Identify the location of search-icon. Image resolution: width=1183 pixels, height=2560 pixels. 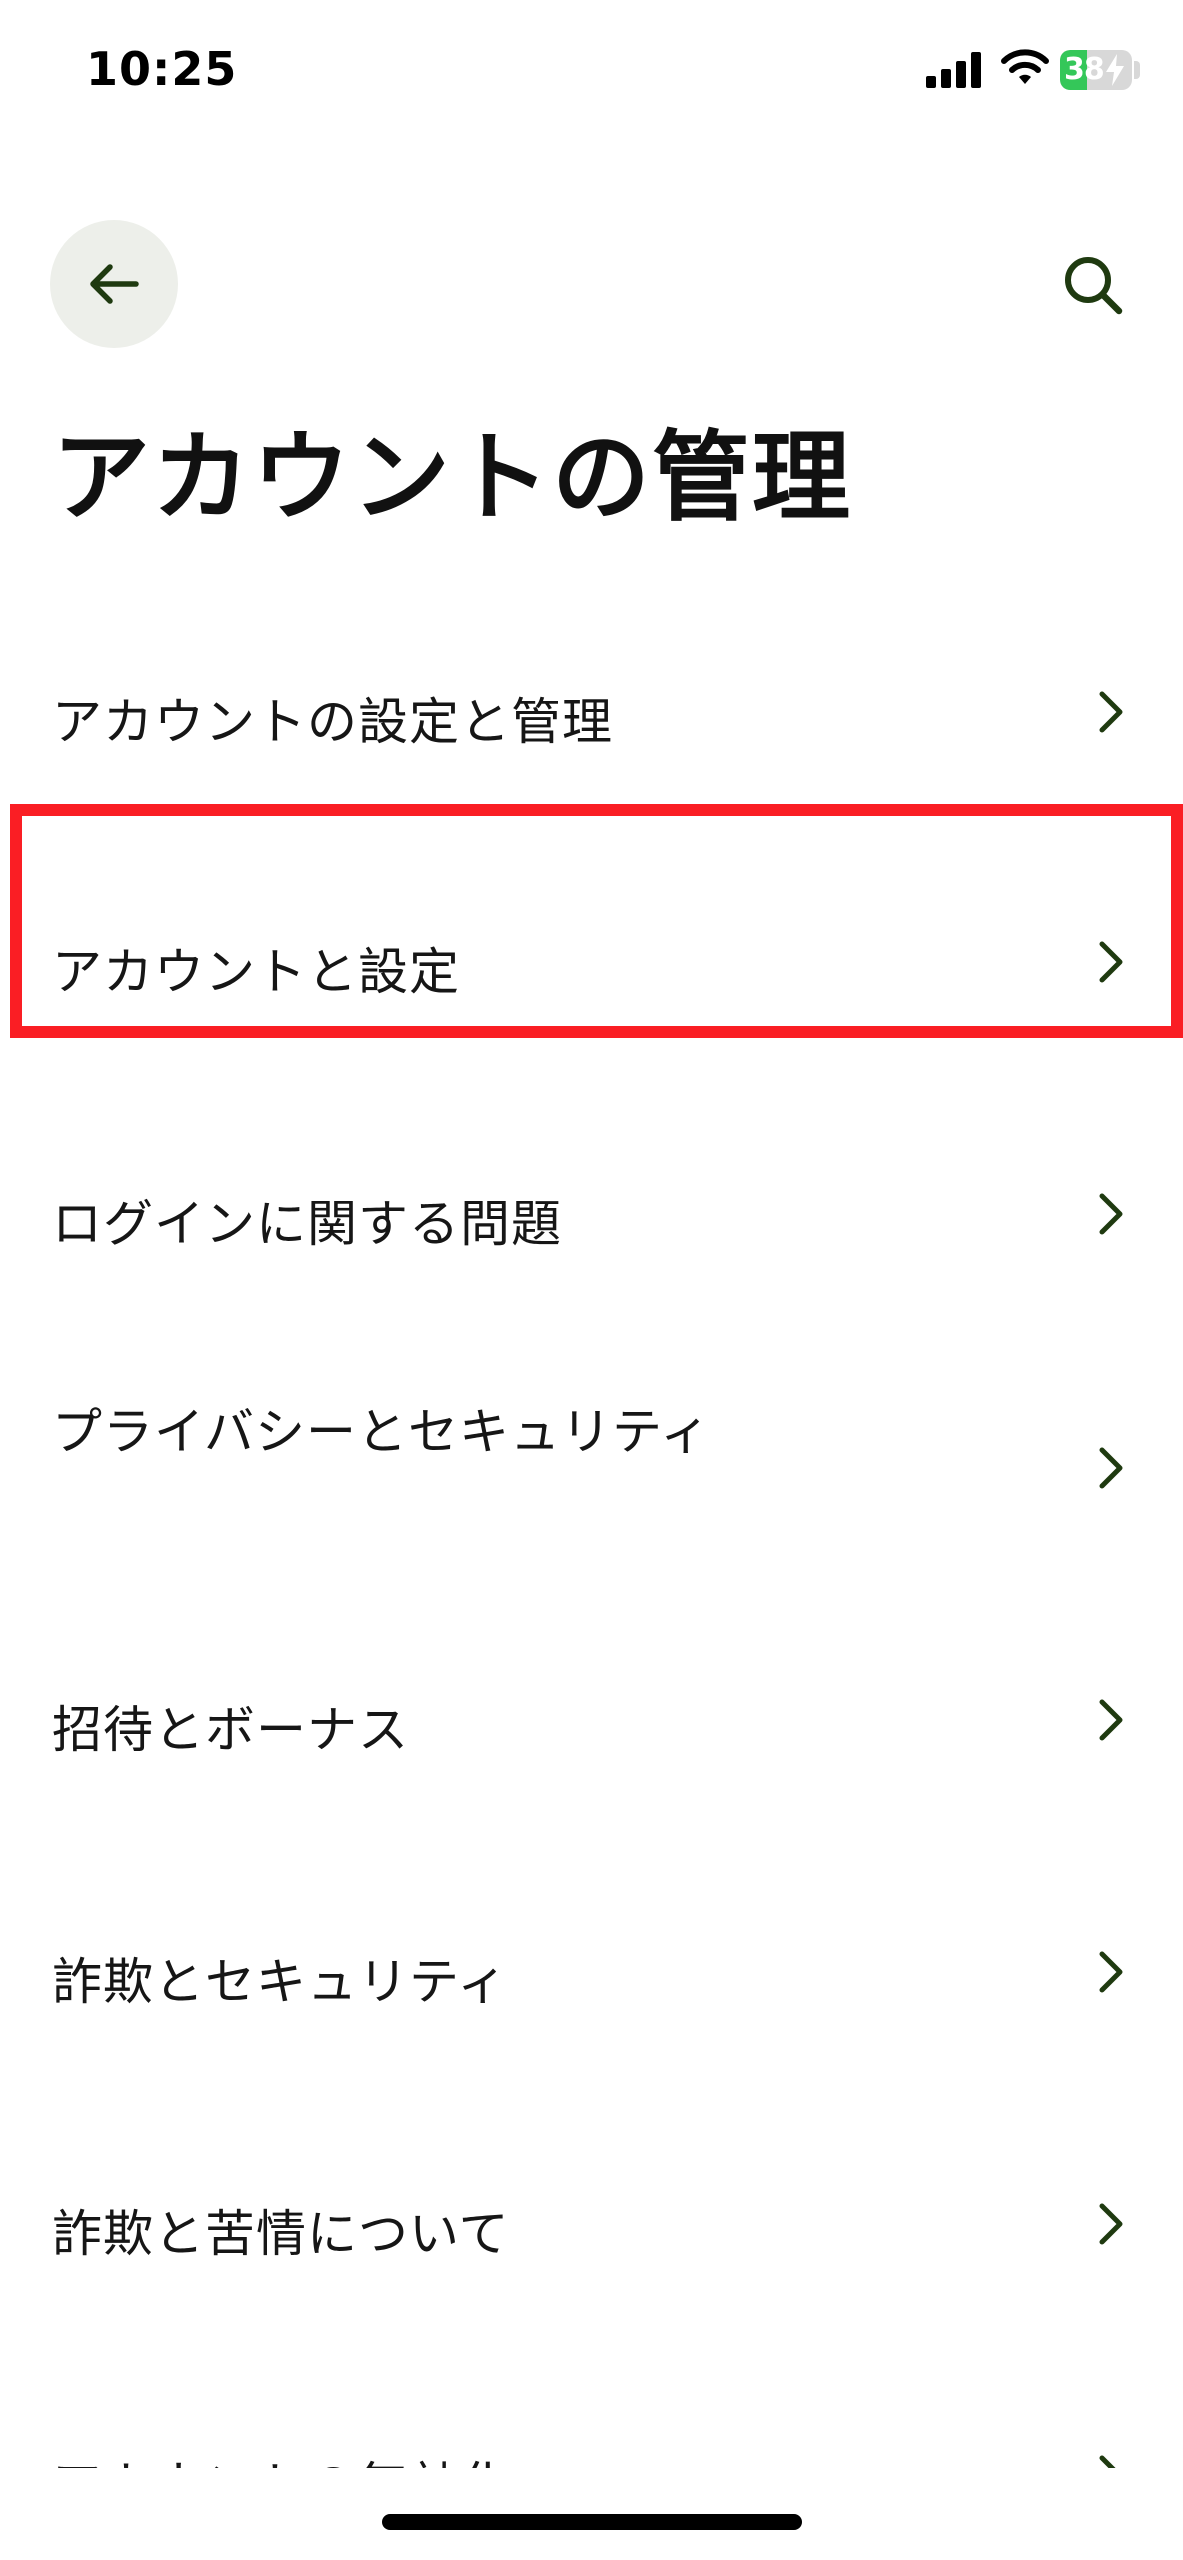
(1094, 286).